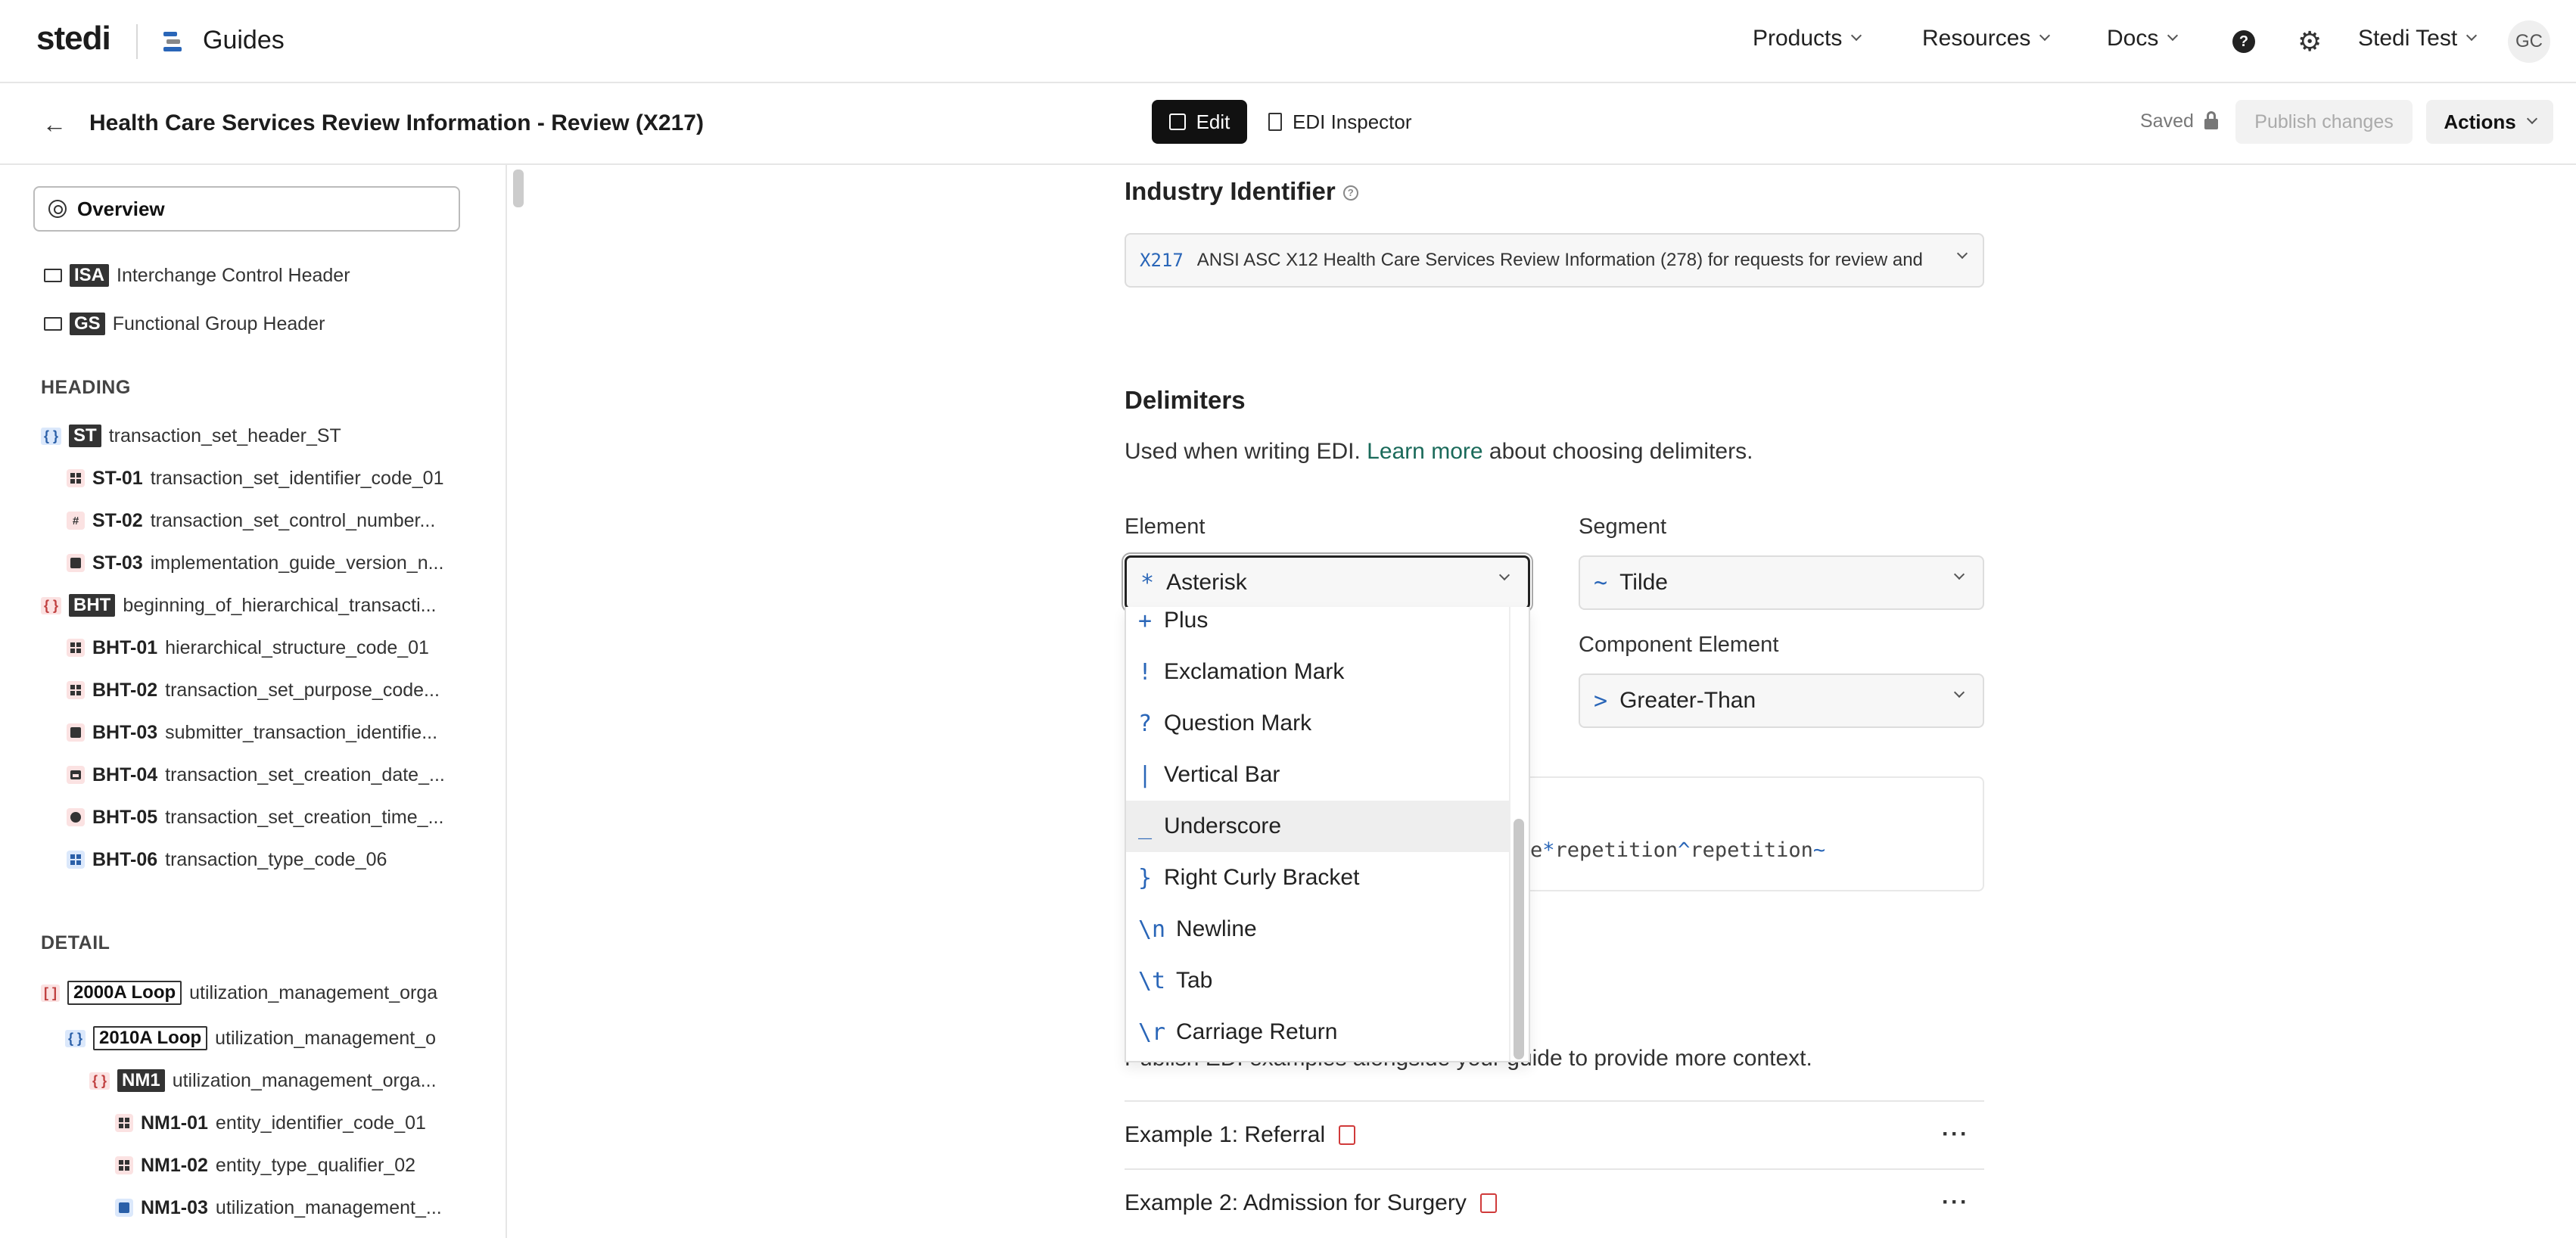 This screenshot has height=1238, width=2576. I want to click on nav-resources: Resources, so click(1986, 39).